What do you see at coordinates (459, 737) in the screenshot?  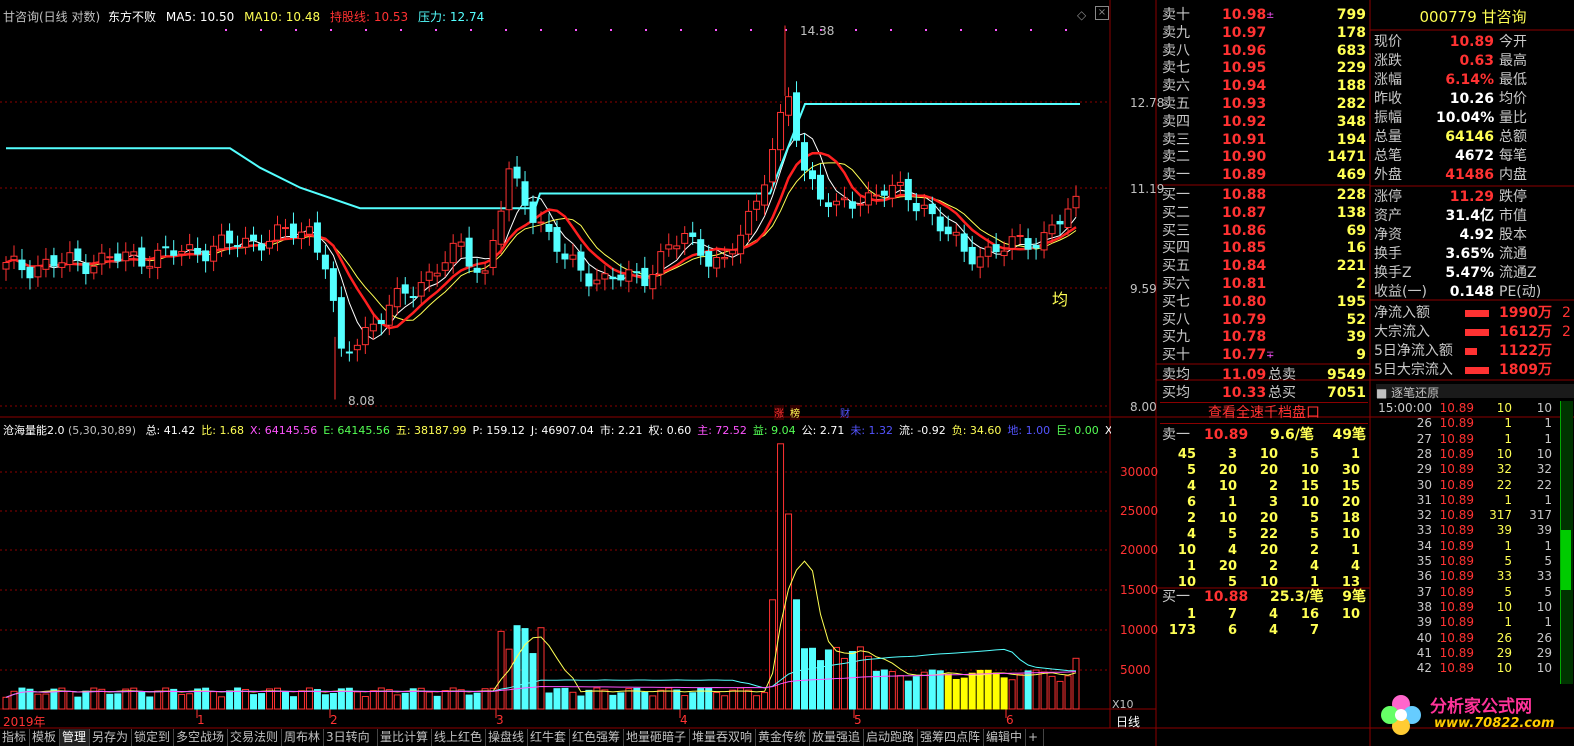 I see `indicator-tab: 线上红色` at bounding box center [459, 737].